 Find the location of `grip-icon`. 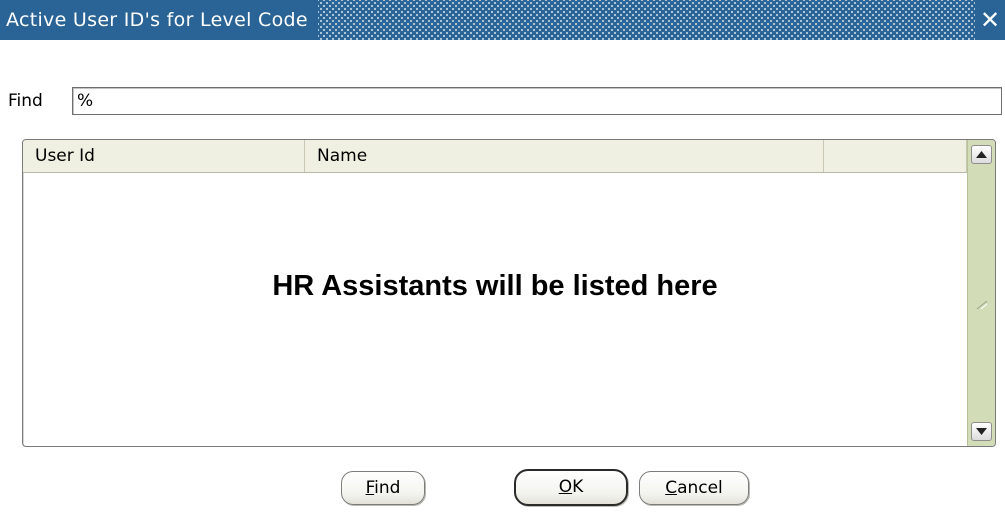

grip-icon is located at coordinates (982, 305).